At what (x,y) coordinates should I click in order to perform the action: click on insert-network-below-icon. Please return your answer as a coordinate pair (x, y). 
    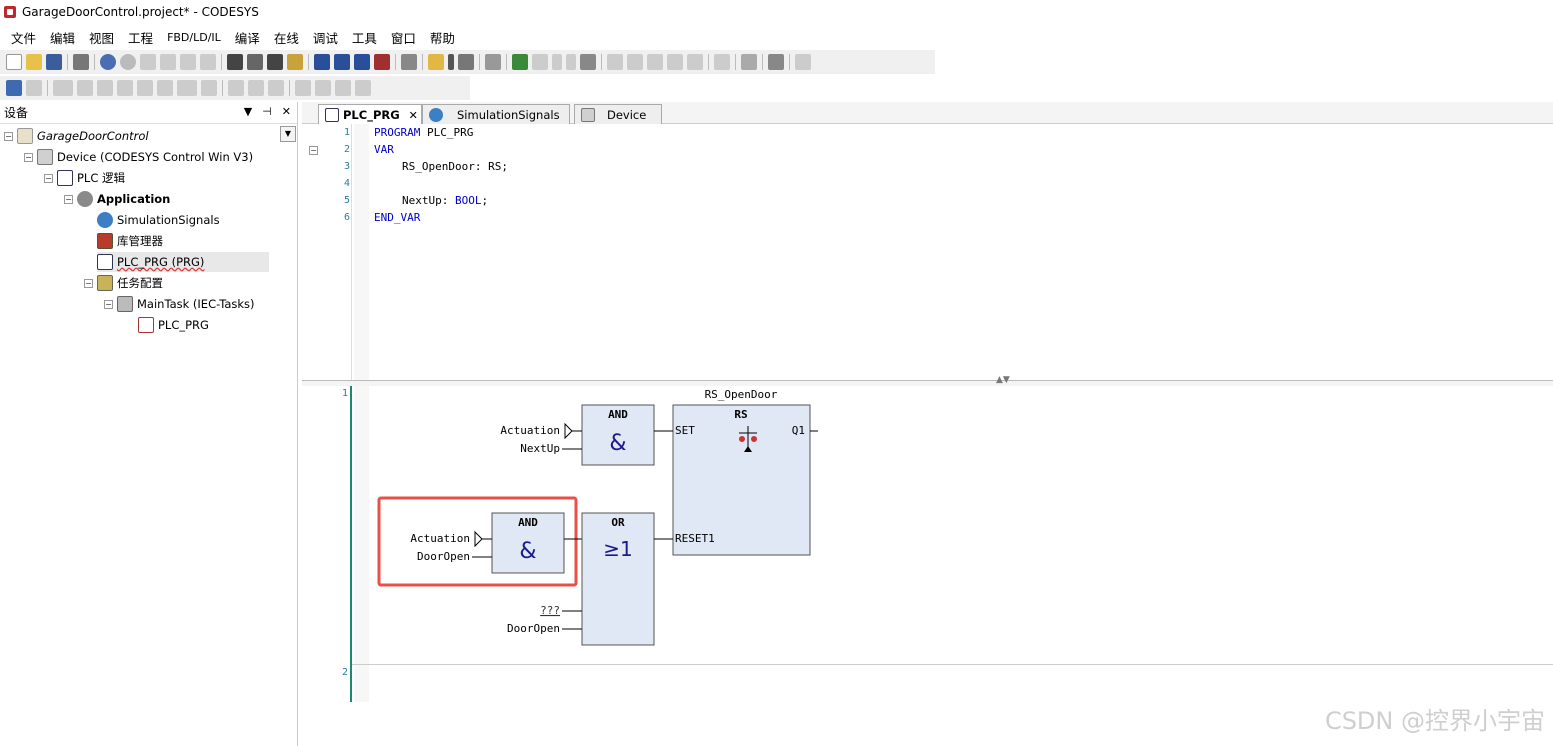
    Looking at the image, I should click on (34, 88).